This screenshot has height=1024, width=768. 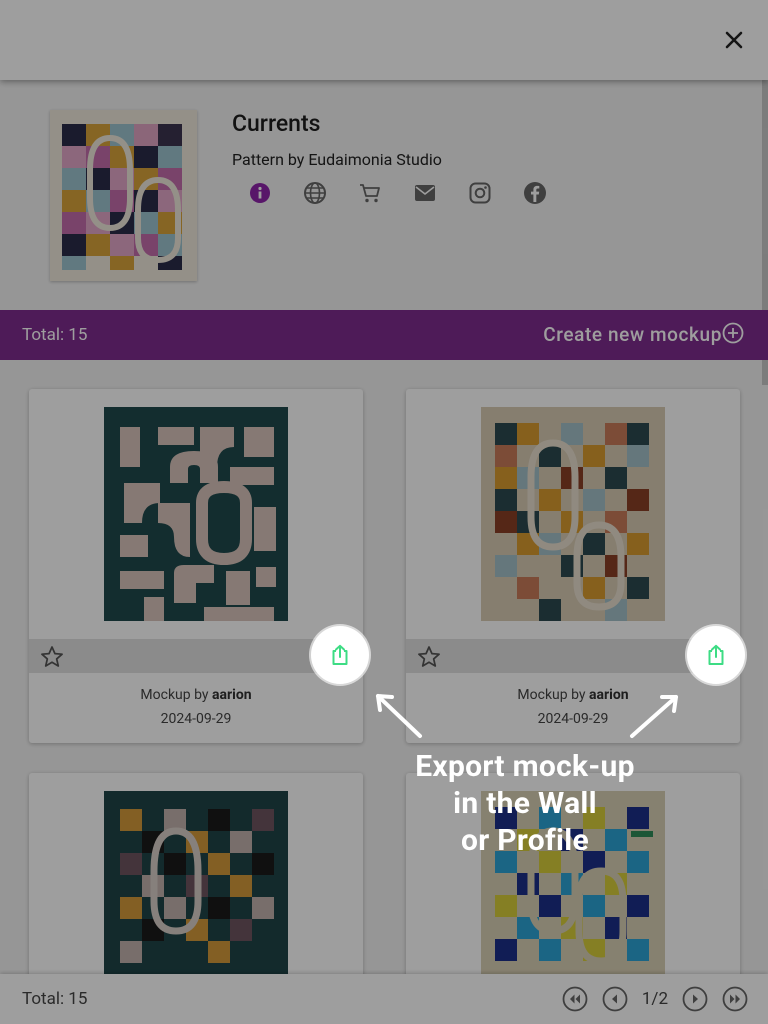 I want to click on callout-line: Export mock-up, so click(x=525, y=766).